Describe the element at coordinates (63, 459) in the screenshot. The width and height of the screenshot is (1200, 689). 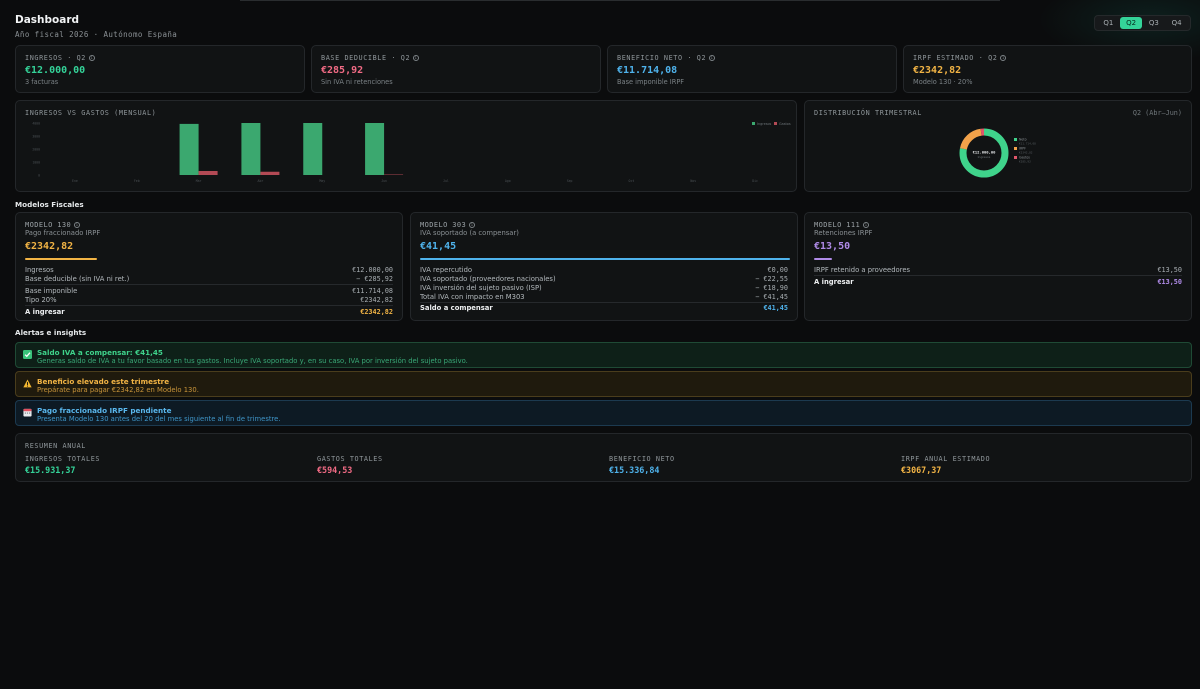
I see `summary-label: INGRESOS TOTALES` at that location.